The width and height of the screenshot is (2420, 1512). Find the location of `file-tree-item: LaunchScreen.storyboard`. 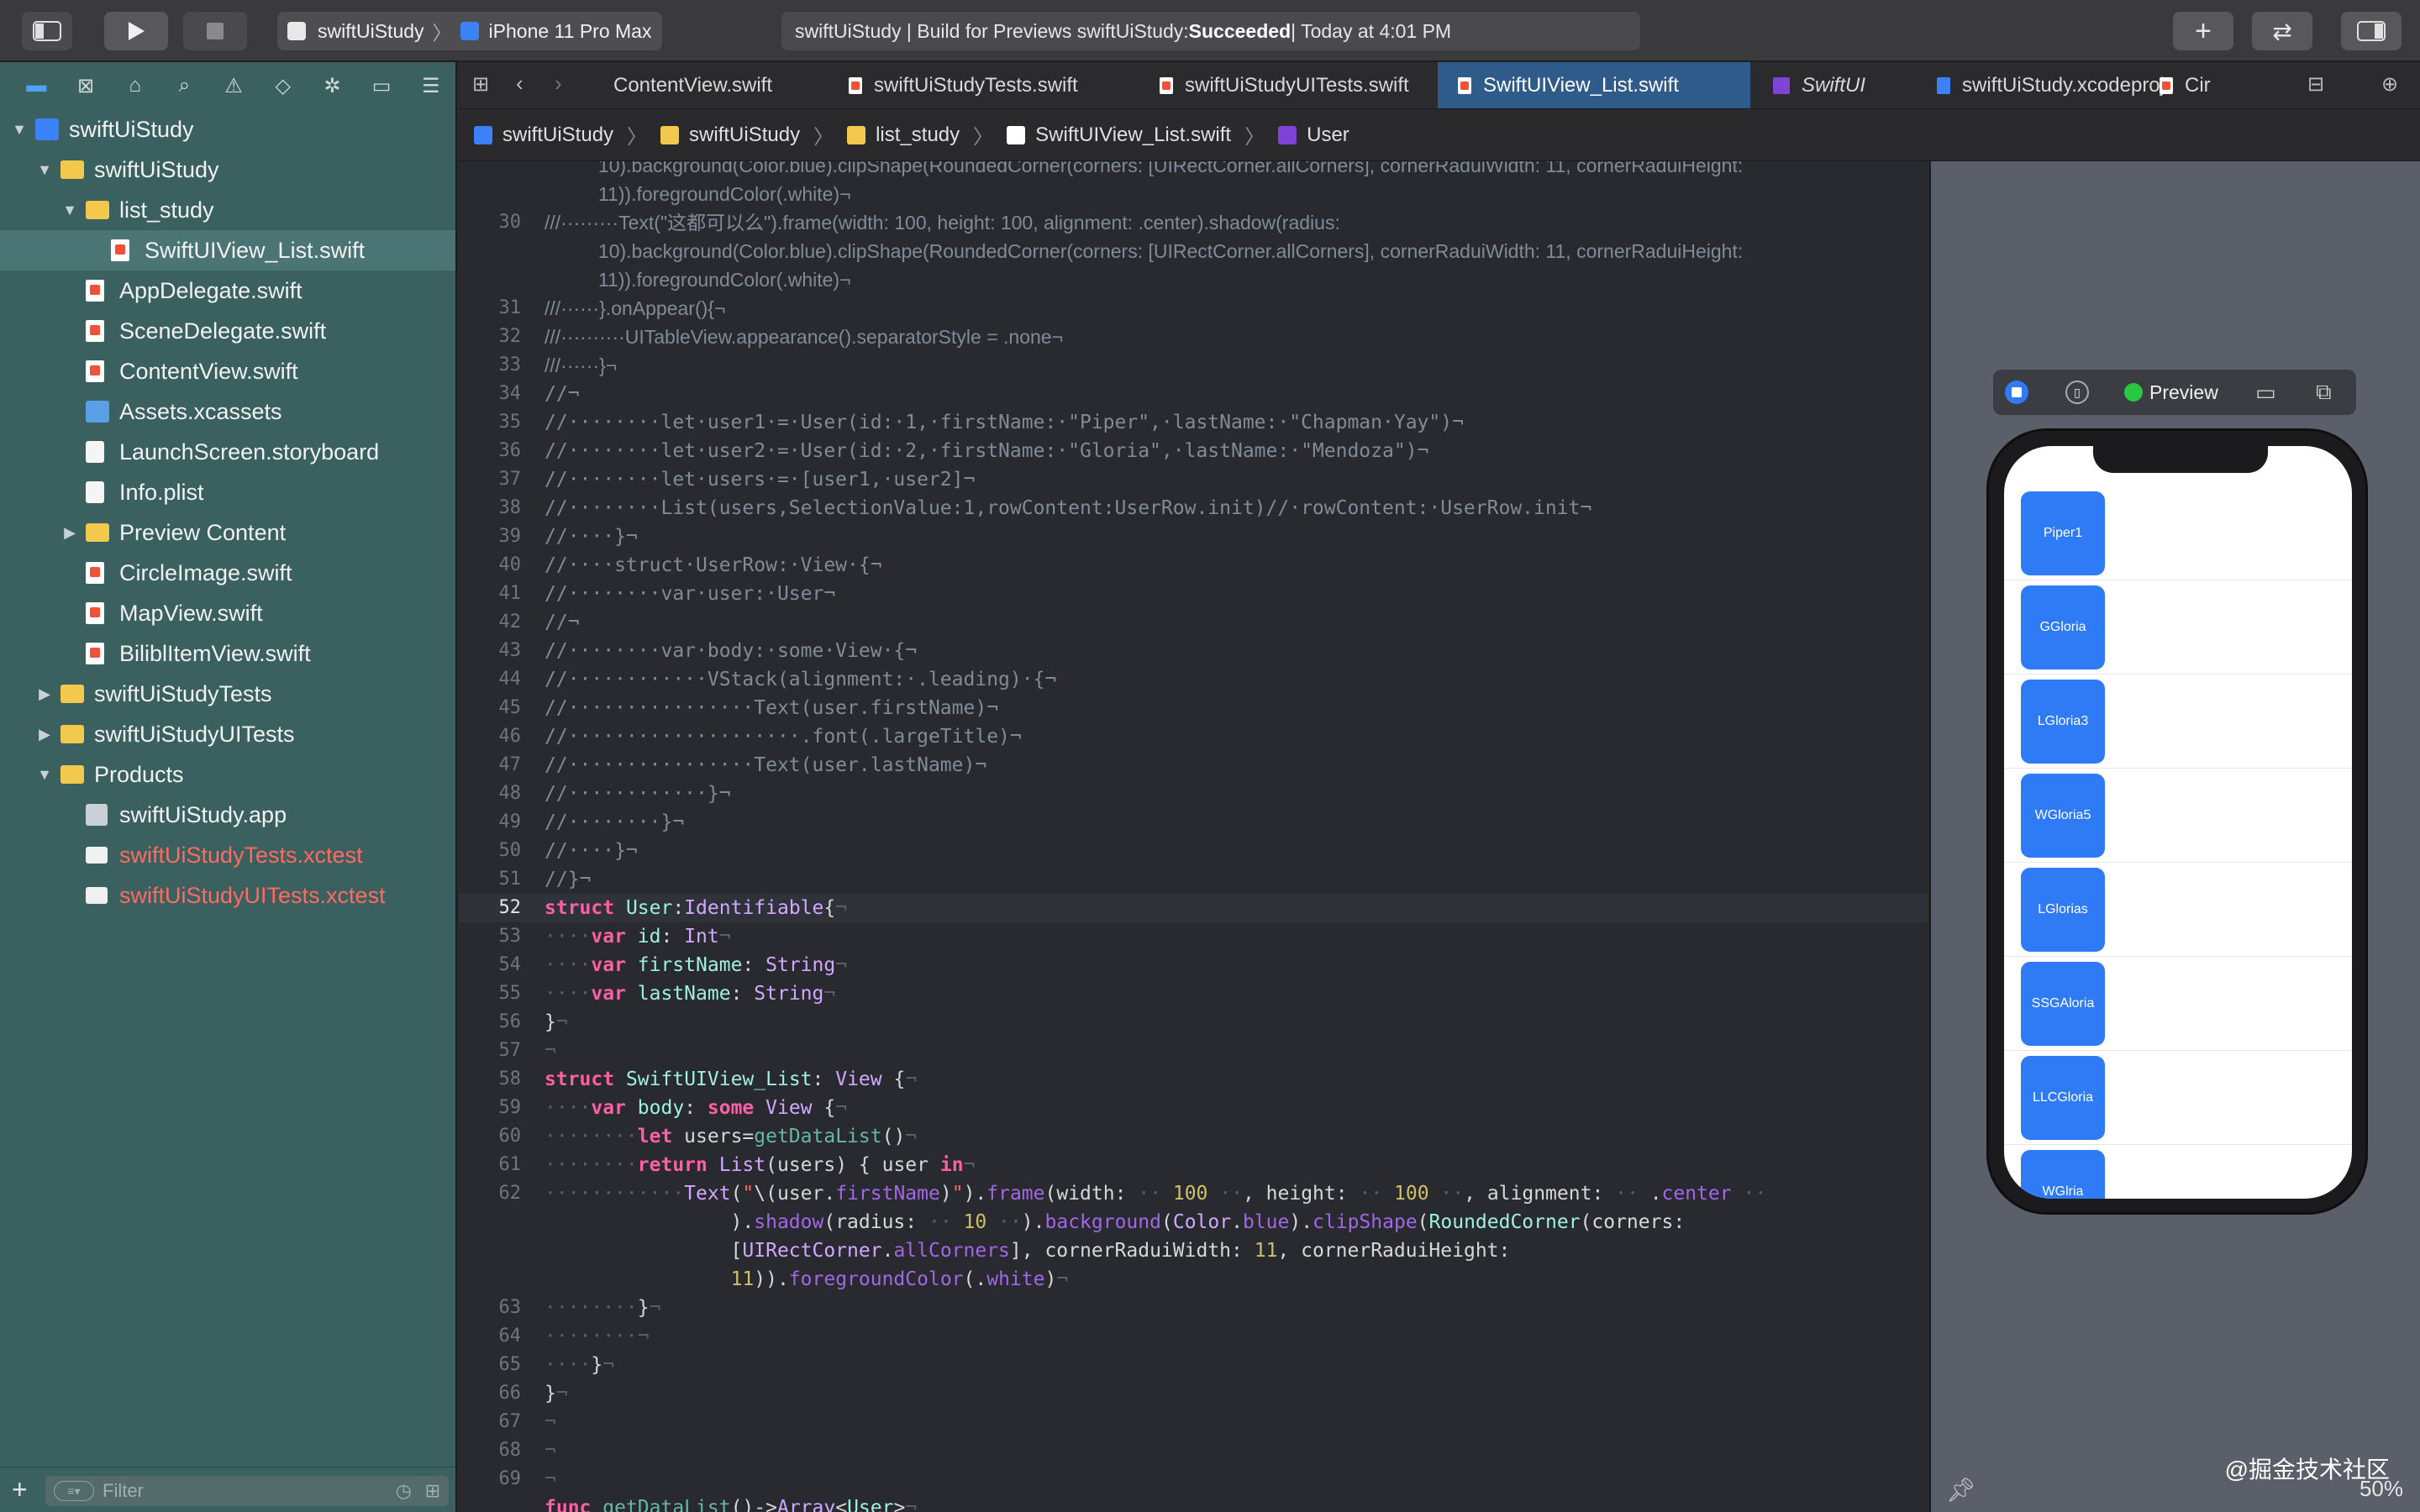

file-tree-item: LaunchScreen.storyboard is located at coordinates (227, 452).